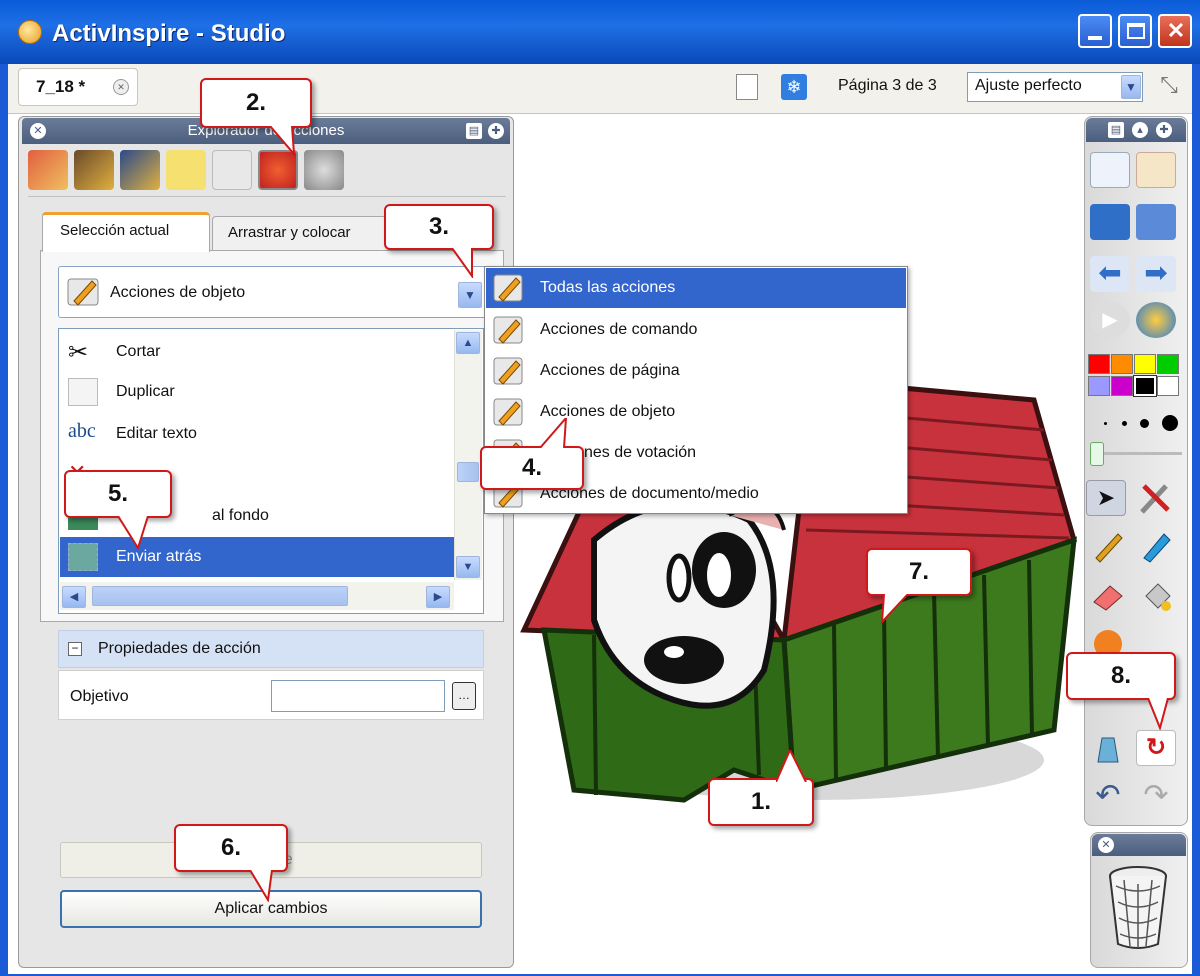  I want to click on voting-browser-icon, so click(324, 170).